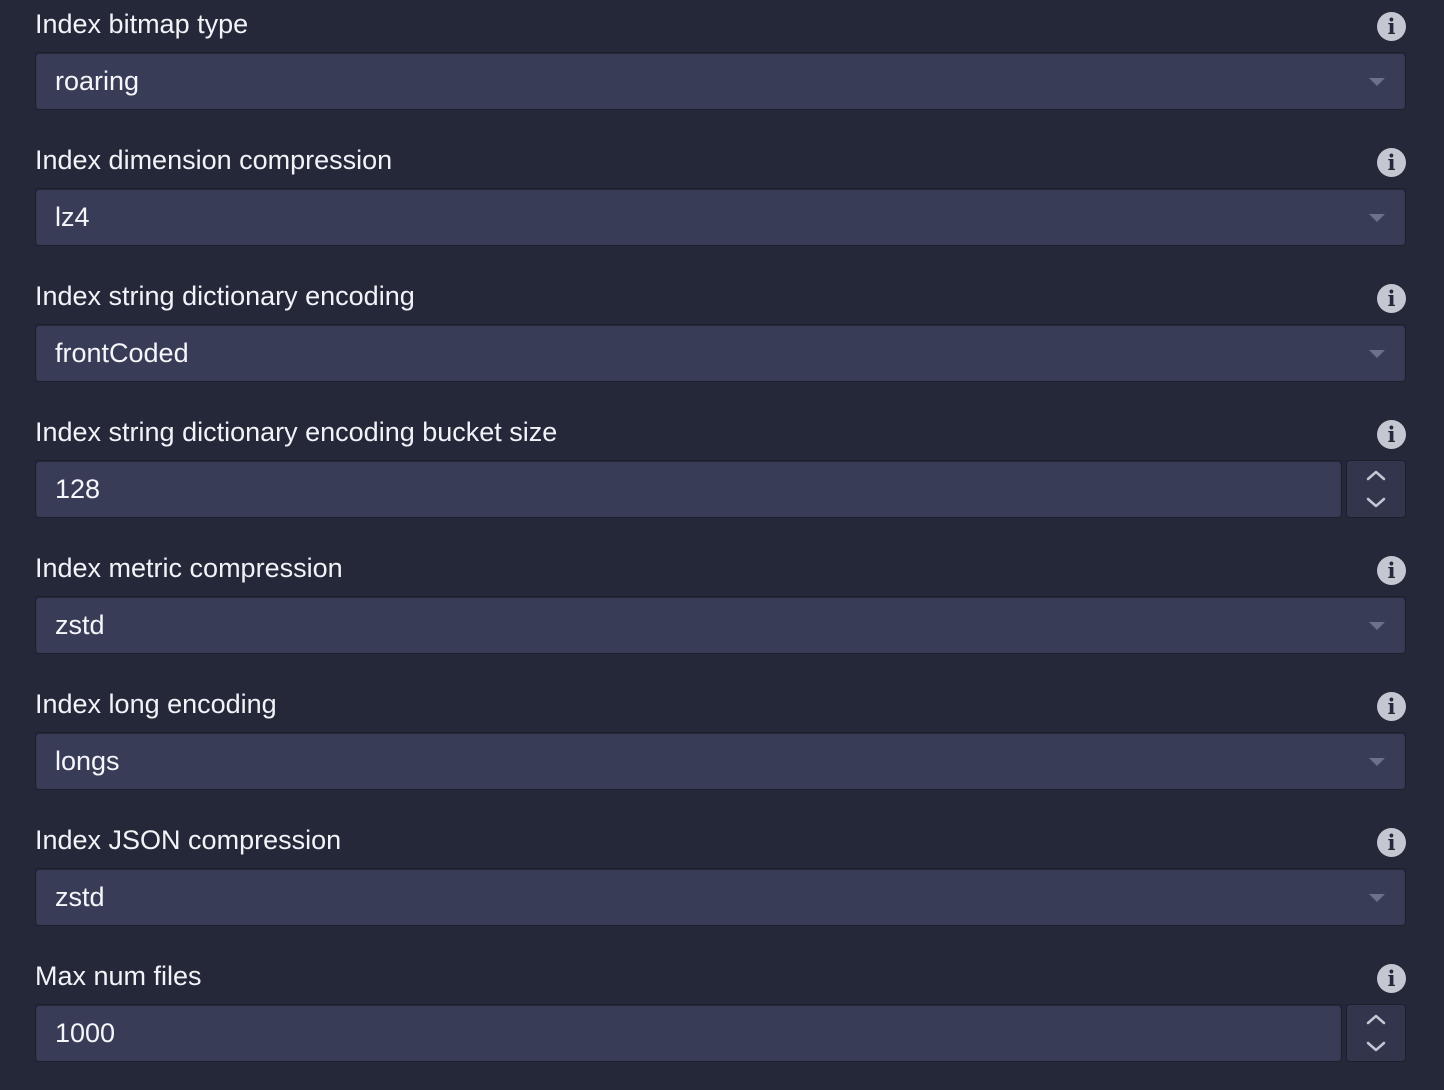 The image size is (1444, 1090). What do you see at coordinates (720, 897) in the screenshot?
I see `index-json-compression-select: zstd` at bounding box center [720, 897].